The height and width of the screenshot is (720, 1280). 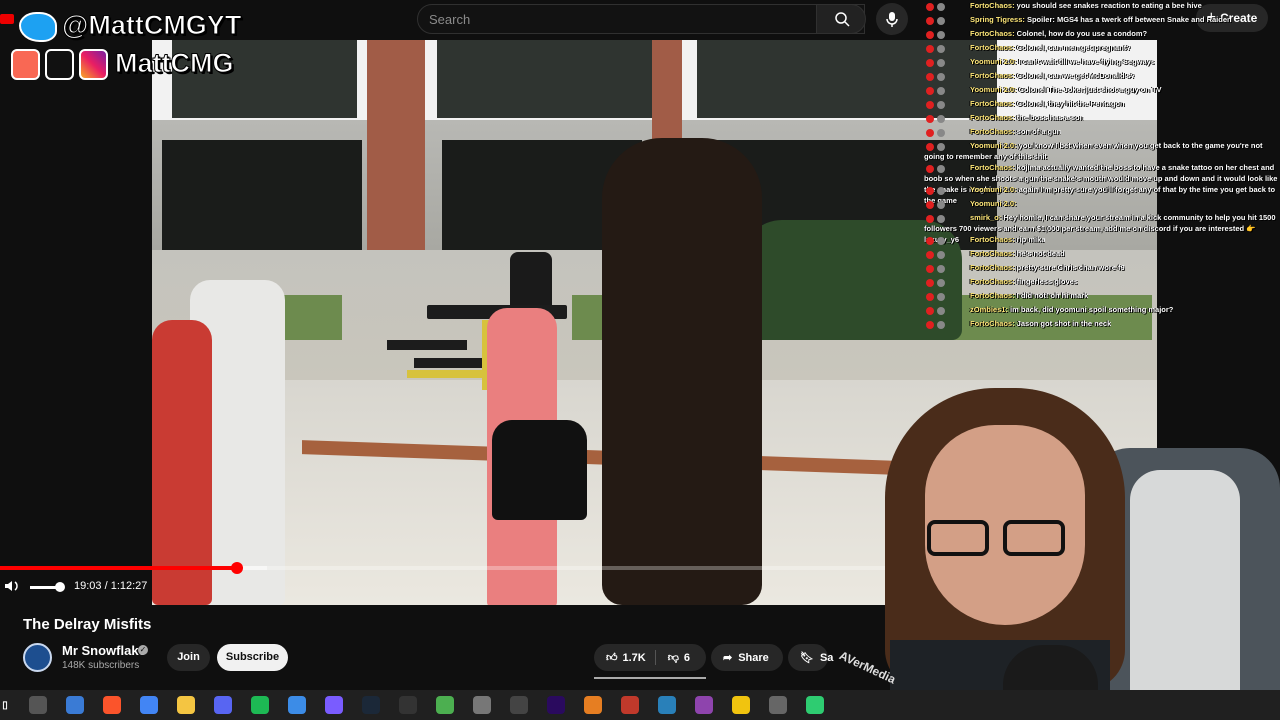 I want to click on discord-icon, so click(x=223, y=705).